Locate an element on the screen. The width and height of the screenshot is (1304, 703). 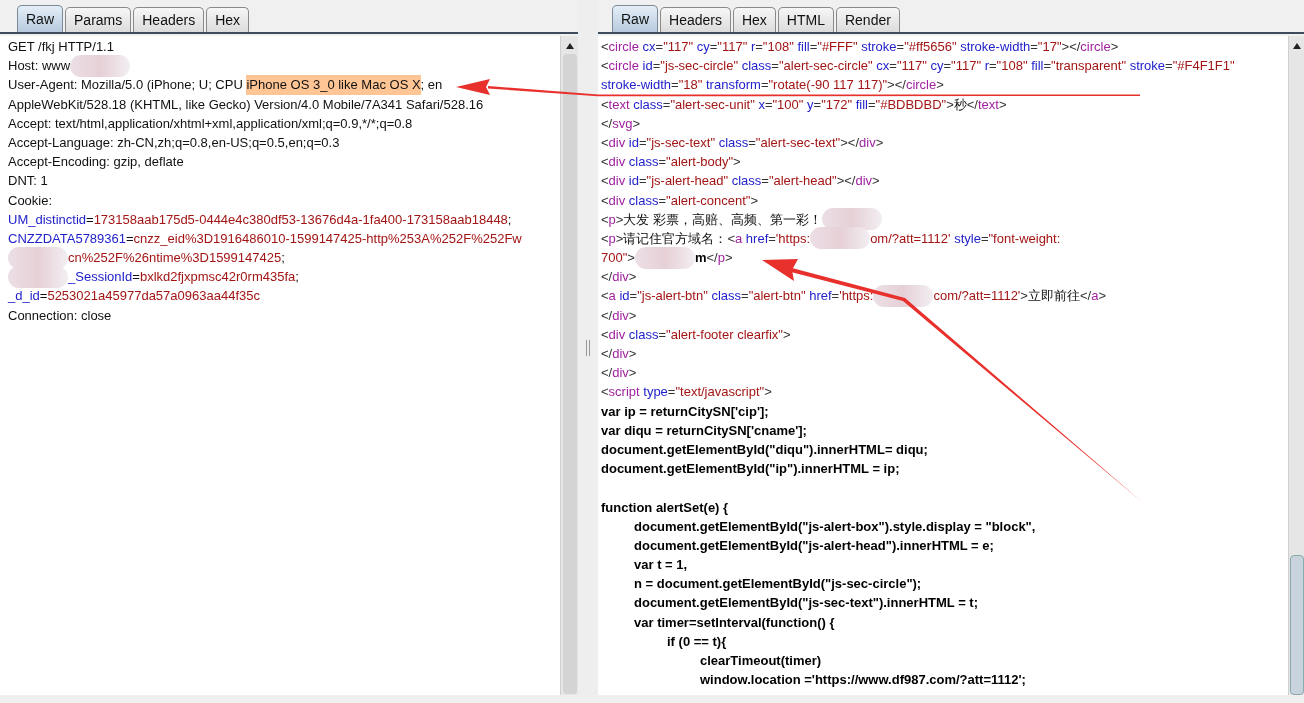
code-line: clearTimeout(timer) is located at coordinates (760, 661).